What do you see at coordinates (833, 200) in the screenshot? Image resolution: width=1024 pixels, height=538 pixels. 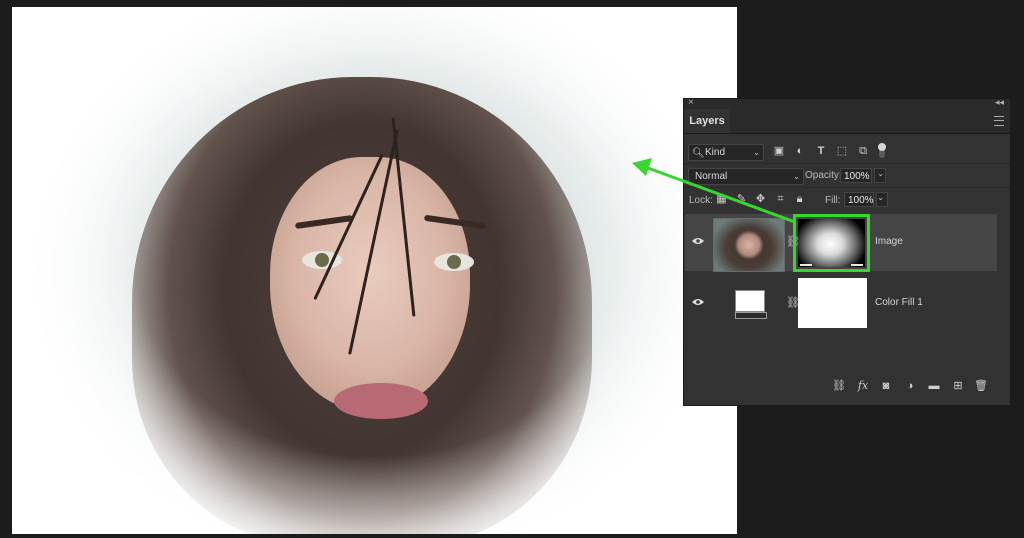 I see `fill-label: Fill:` at bounding box center [833, 200].